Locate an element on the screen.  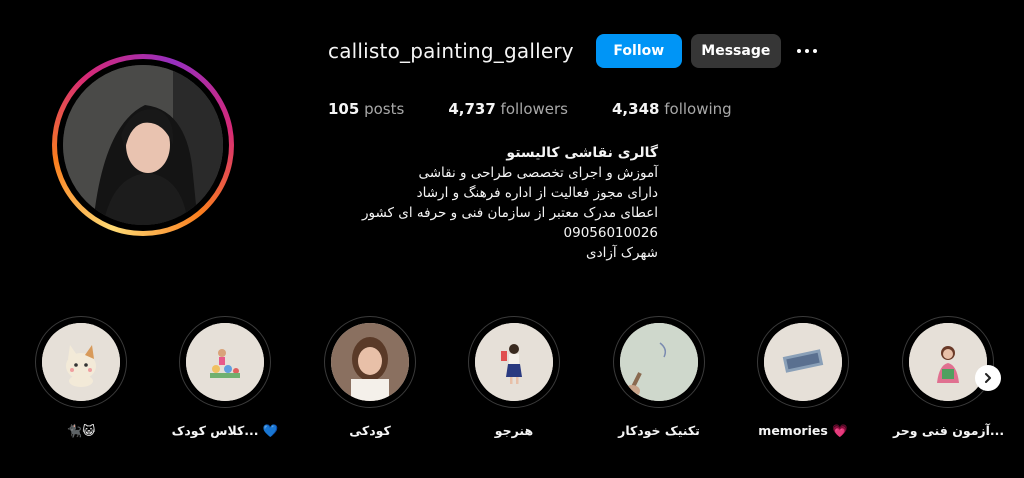
cat-sticker-icon is located at coordinates (81, 362).